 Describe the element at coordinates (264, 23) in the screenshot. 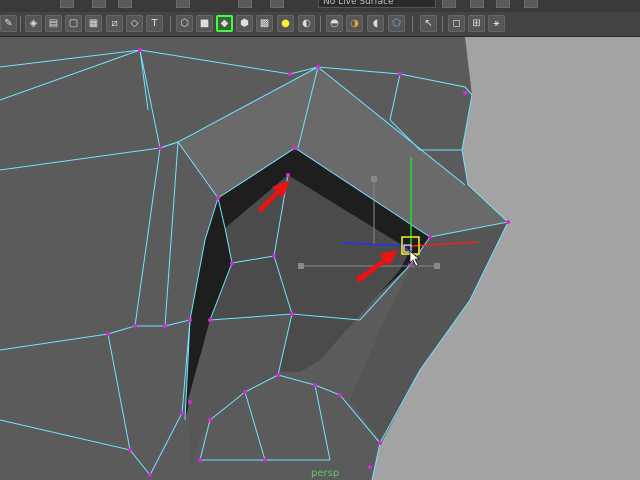

I see `checker-texture-icon: ▩` at that location.